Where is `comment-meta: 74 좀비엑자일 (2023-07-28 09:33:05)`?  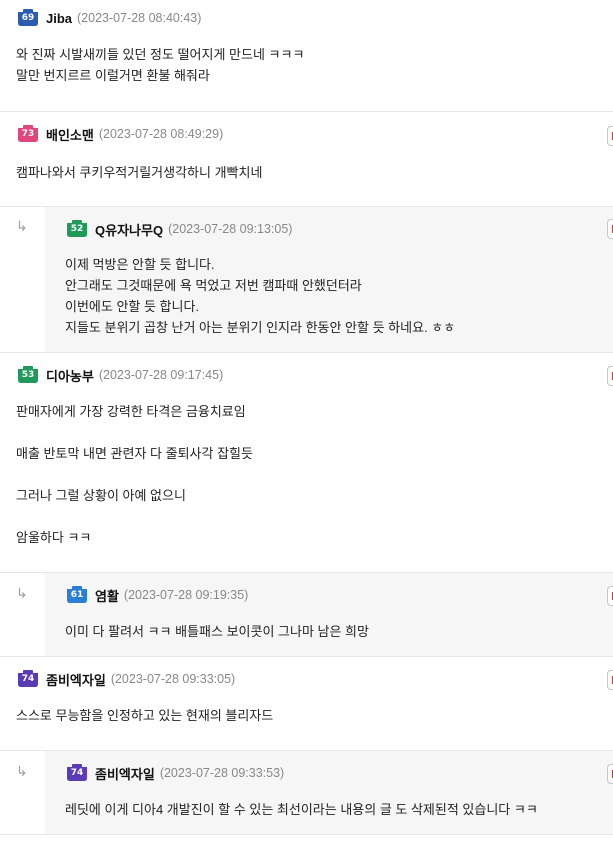 comment-meta: 74 좀비엑자일 (2023-07-28 09:33:05) is located at coordinates (125, 679).